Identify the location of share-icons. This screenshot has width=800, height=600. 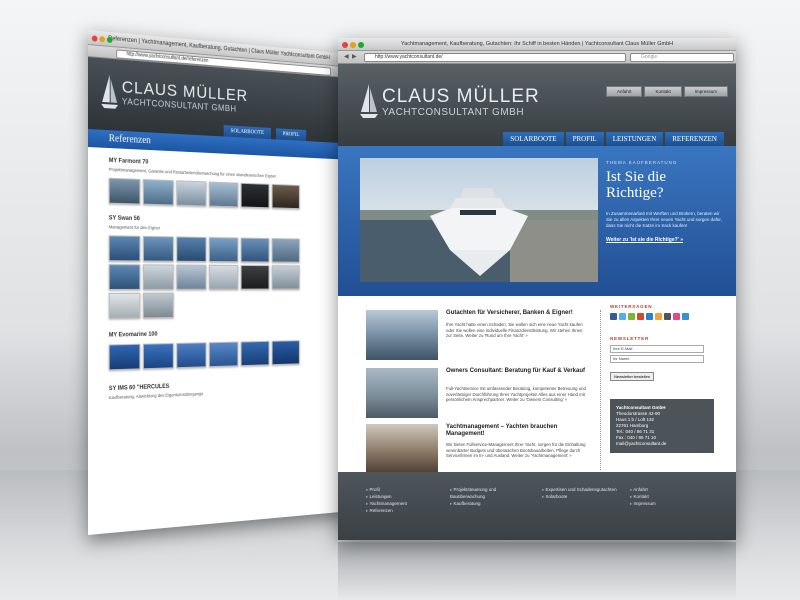
(662, 316).